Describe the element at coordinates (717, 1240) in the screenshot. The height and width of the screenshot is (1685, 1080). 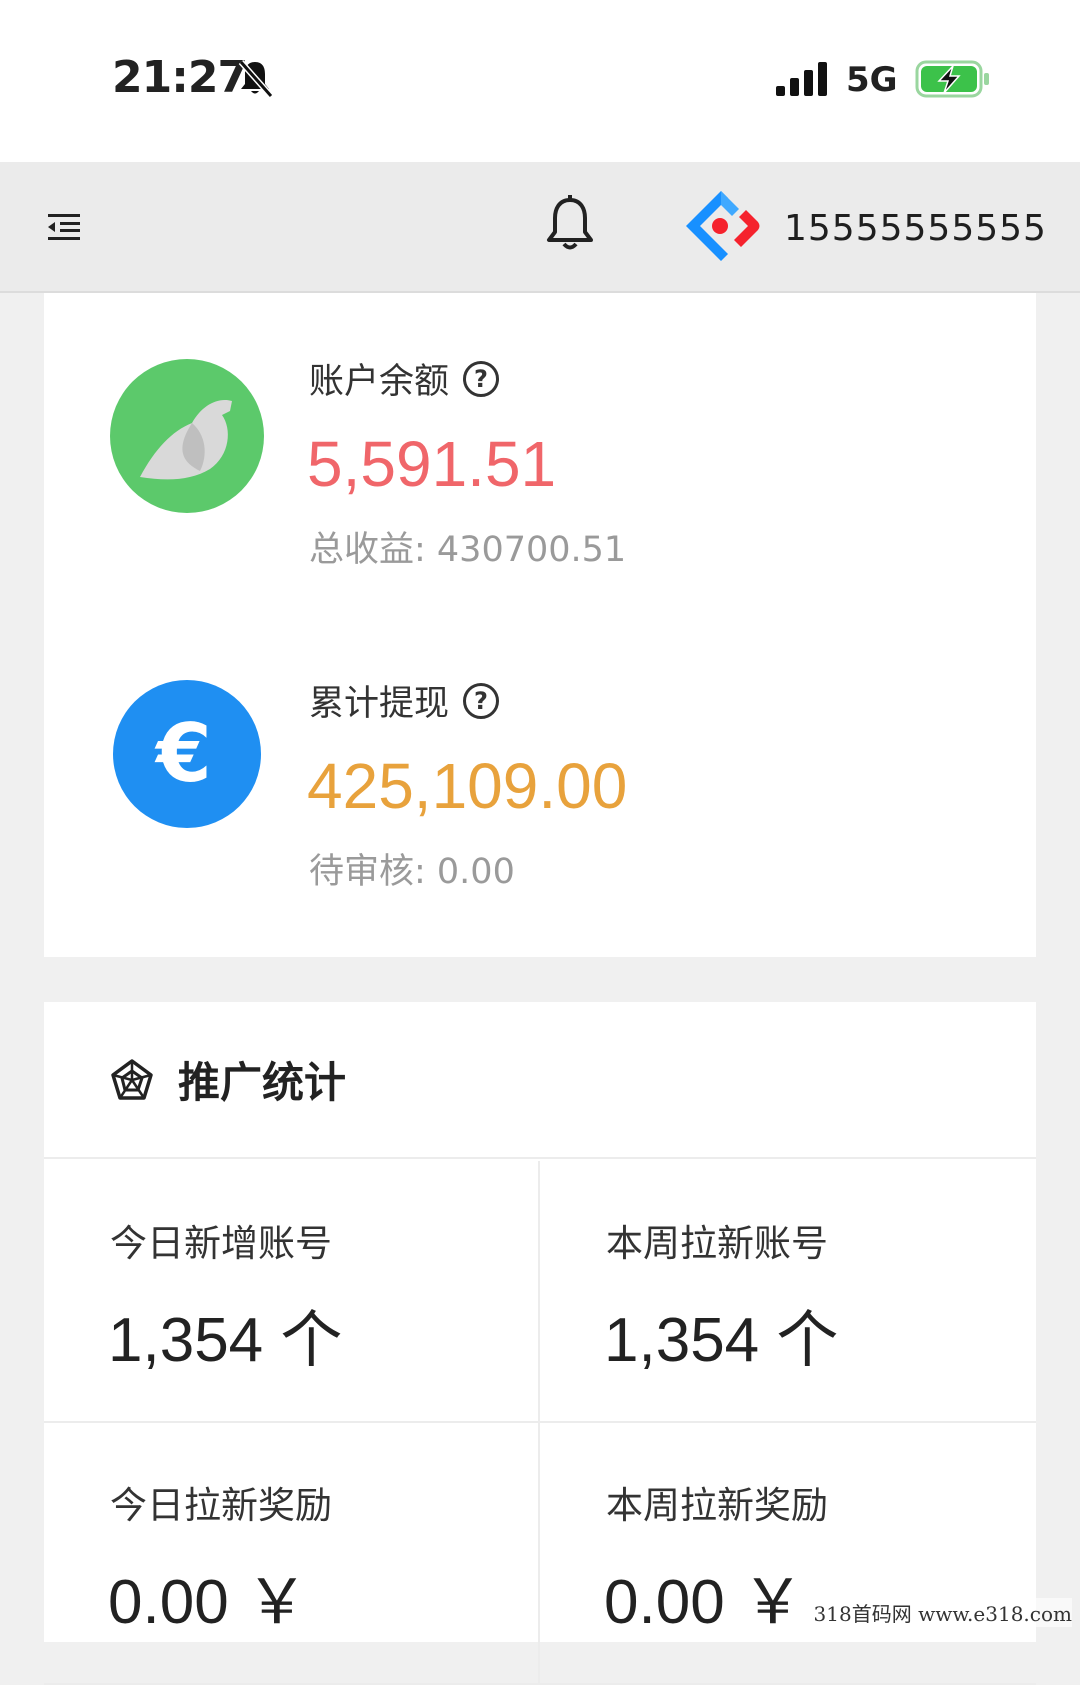
I see `stat-label: 本周拉新账号` at that location.